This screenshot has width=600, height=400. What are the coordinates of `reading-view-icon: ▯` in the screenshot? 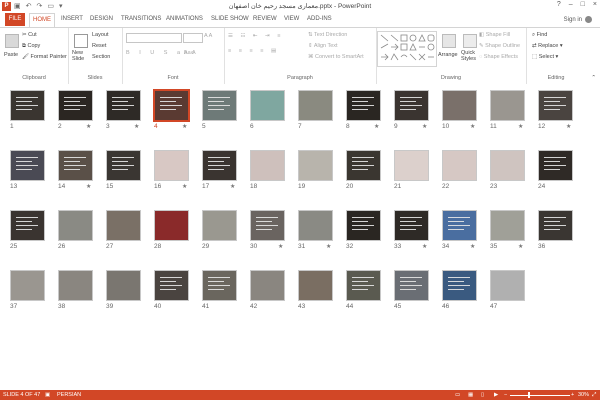 It's located at (482, 395).